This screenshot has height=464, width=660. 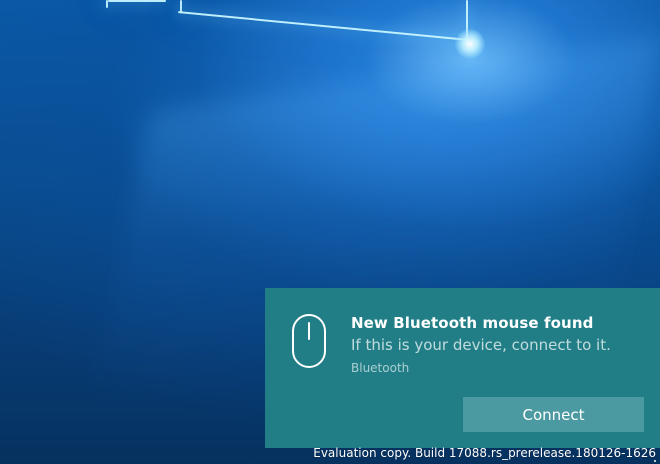 What do you see at coordinates (323, 26) in the screenshot?
I see `window-frame-line-bottom` at bounding box center [323, 26].